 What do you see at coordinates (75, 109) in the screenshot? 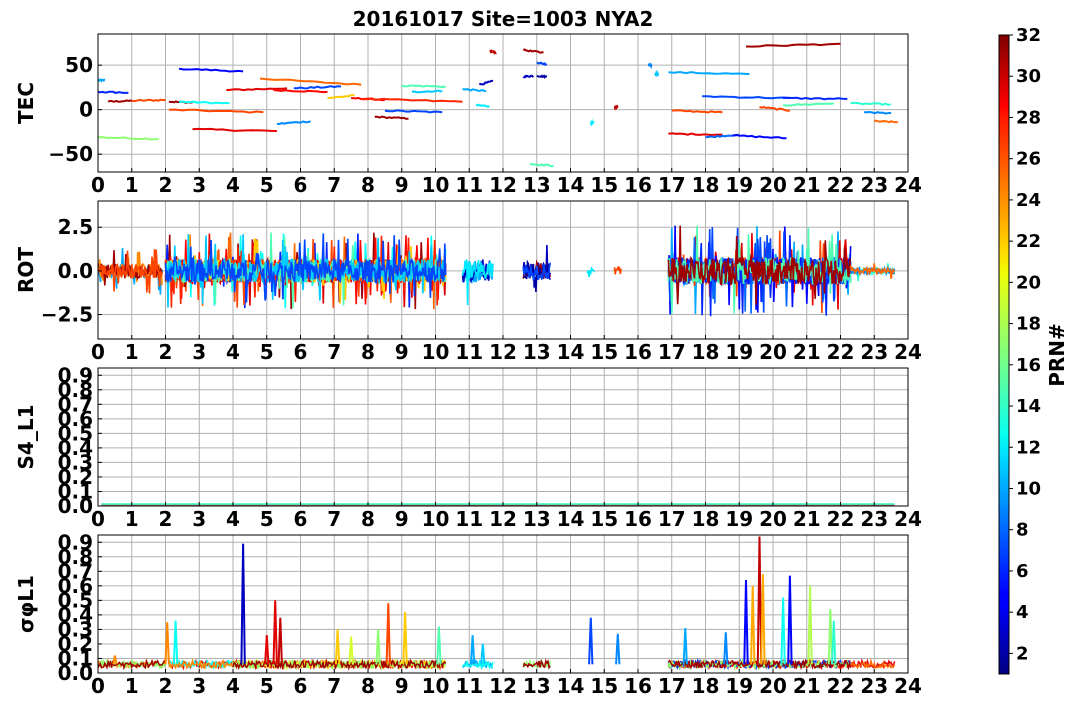
I see `y-ticks: −50 0 50` at bounding box center [75, 109].